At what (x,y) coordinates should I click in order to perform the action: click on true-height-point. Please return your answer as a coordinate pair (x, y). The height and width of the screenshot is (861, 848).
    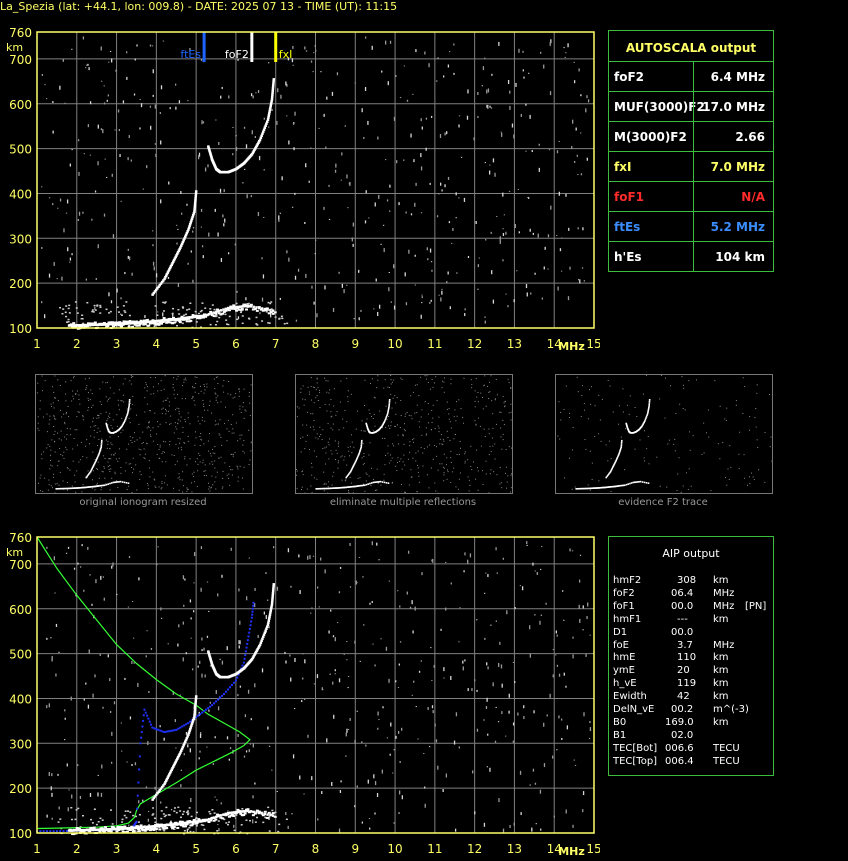
    Looking at the image, I should click on (237, 677).